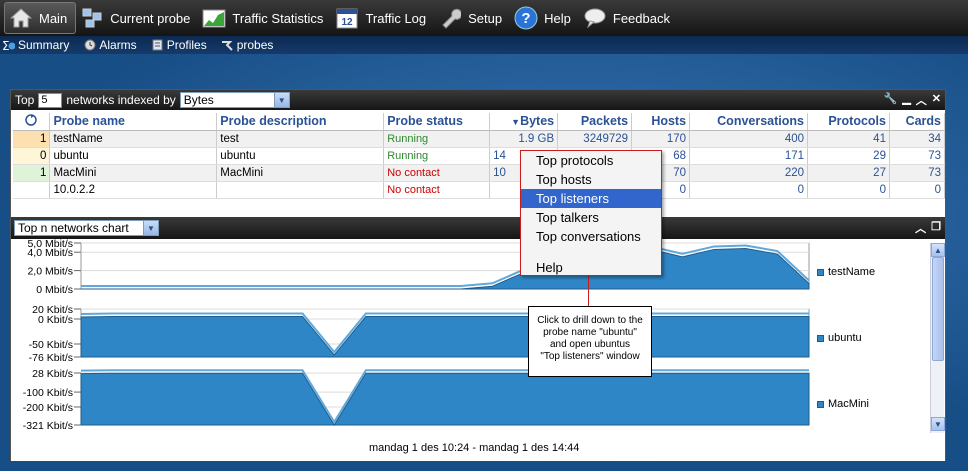 The height and width of the screenshot is (471, 968). Describe the element at coordinates (186, 45) in the screenshot. I see `subnav-profiles-label: Profiles` at that location.